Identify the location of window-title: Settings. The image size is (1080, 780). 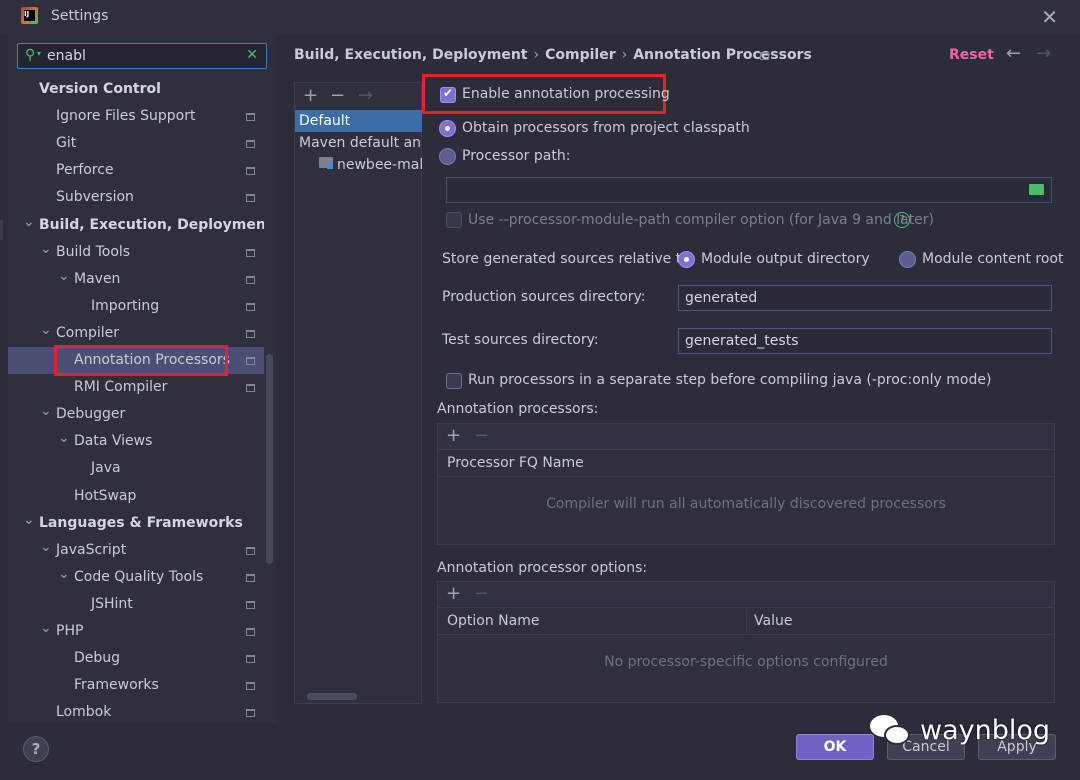
(80, 16).